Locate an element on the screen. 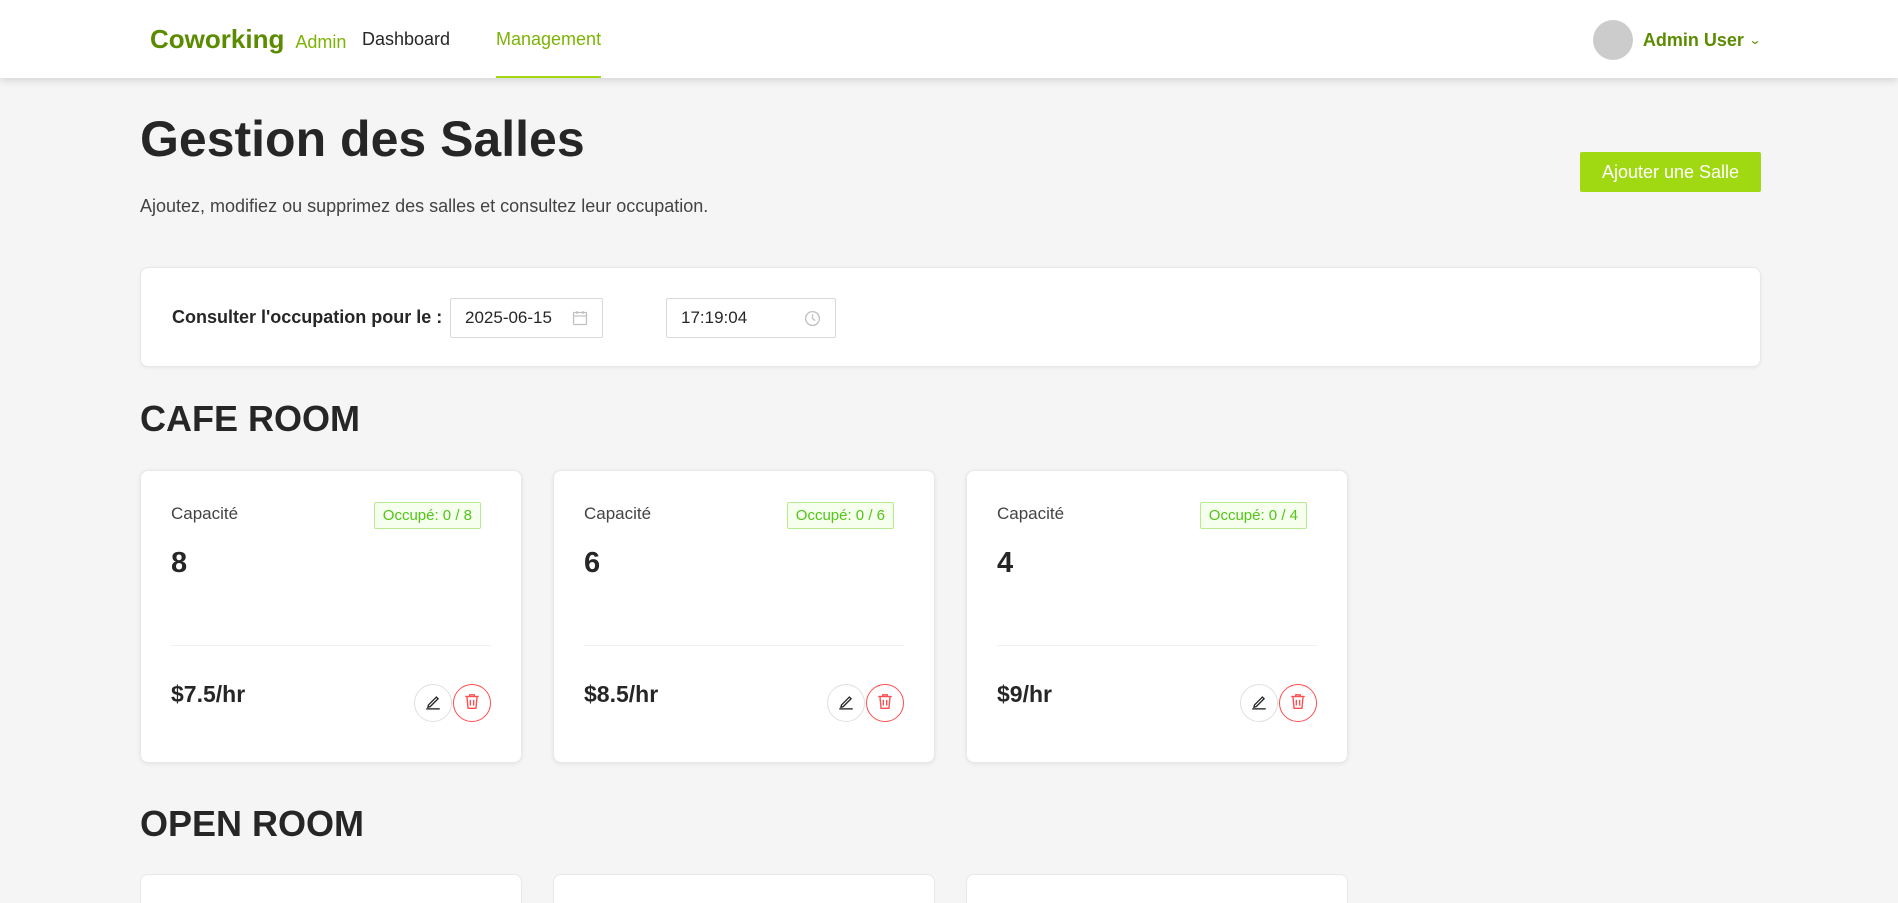 The height and width of the screenshot is (903, 1898). occupancy-badge: Occupé: 0 / 4 is located at coordinates (1253, 515).